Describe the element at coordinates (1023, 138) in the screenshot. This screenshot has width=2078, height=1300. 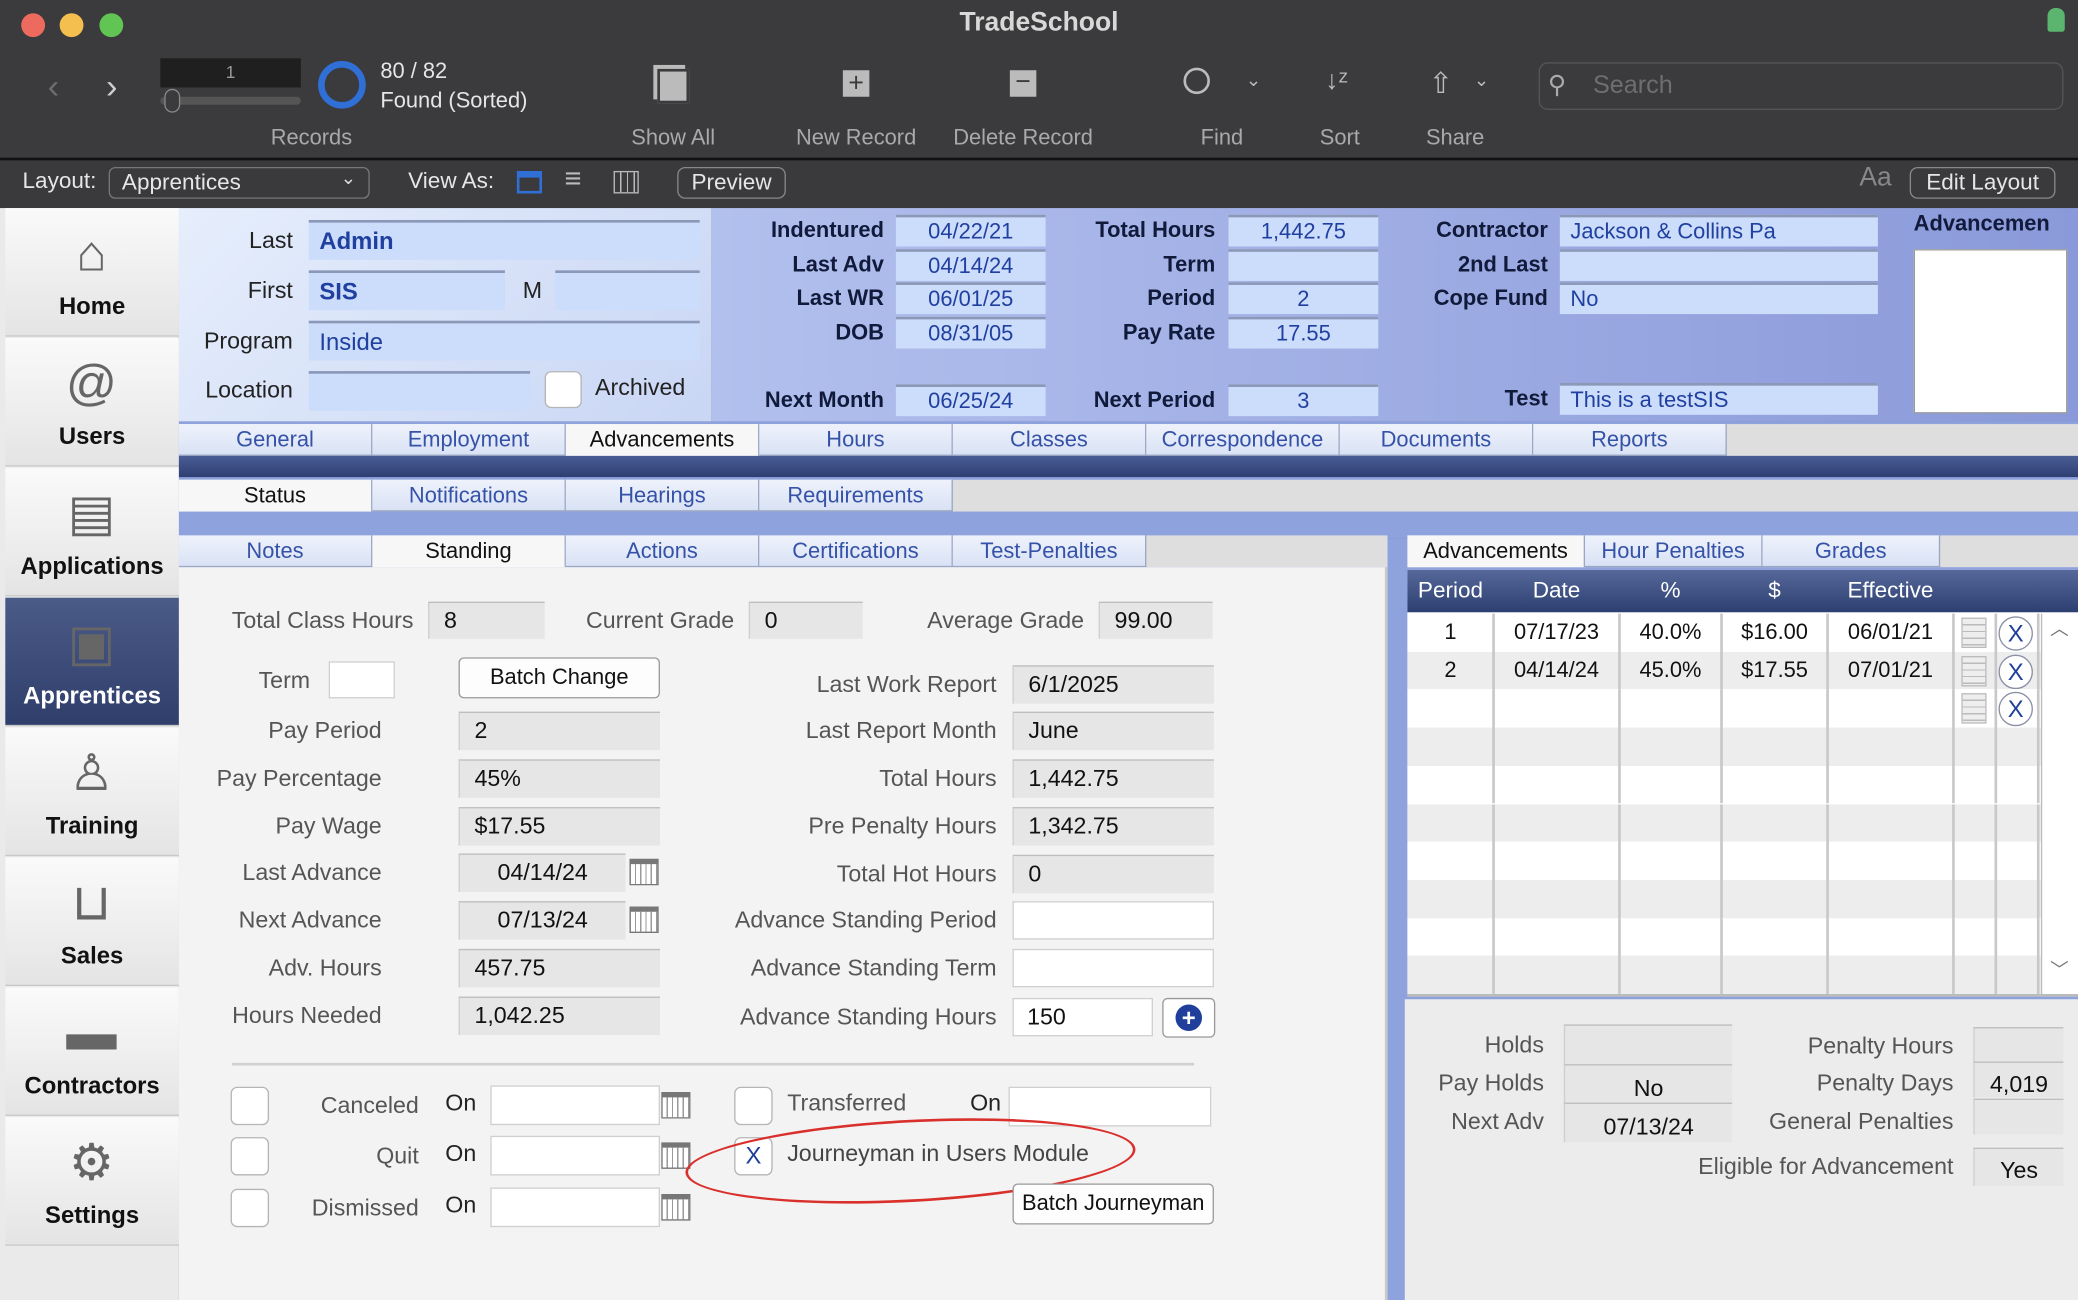
I see `delete-record-button: Delete Record` at that location.